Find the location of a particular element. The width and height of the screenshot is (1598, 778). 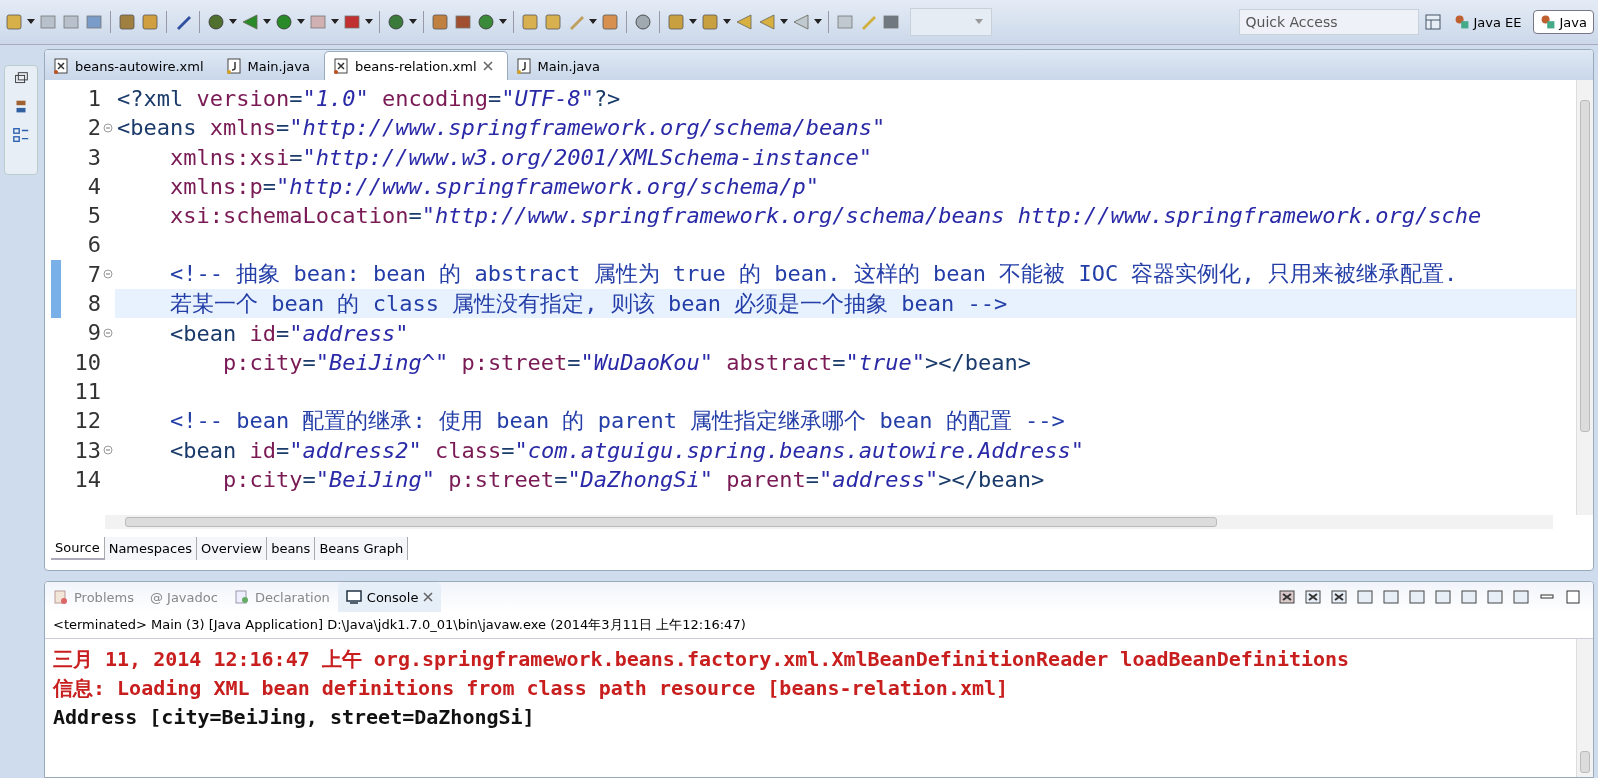

code-line: <bean id="address2" class="com.atguigu.spring.beans.autowire.Address" is located at coordinates (626, 450).